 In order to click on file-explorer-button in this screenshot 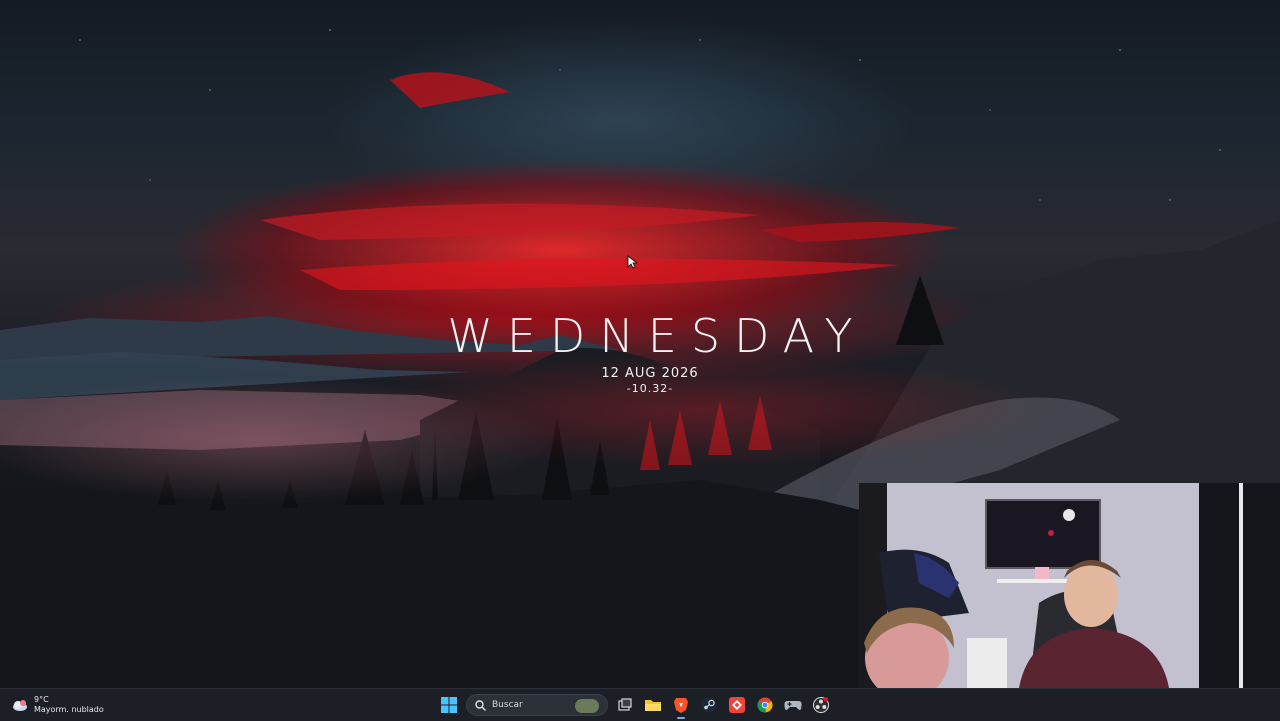, I will do `click(653, 705)`.